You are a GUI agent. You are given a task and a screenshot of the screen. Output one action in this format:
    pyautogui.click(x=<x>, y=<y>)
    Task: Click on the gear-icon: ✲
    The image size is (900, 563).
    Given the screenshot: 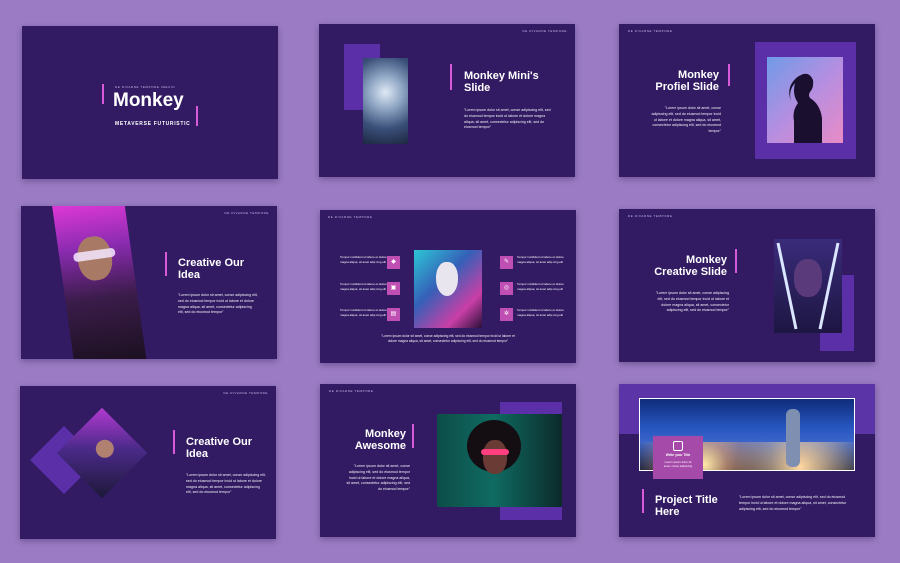 What is the action you would take?
    pyautogui.click(x=506, y=314)
    